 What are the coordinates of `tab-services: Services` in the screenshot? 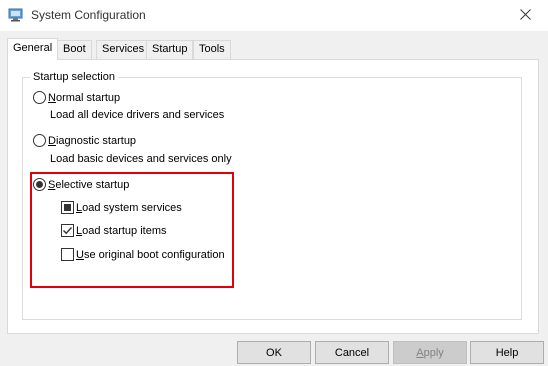 It's located at (123, 49).